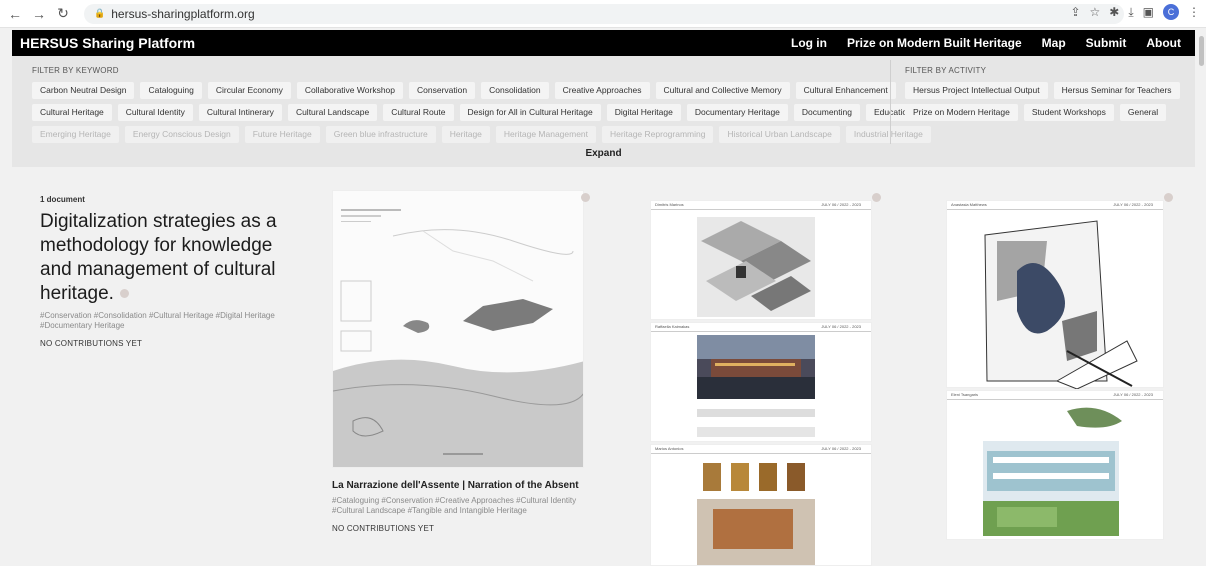 This screenshot has width=1206, height=566. What do you see at coordinates (888, 134) in the screenshot?
I see `keyword-tag: Industrial Heritage` at bounding box center [888, 134].